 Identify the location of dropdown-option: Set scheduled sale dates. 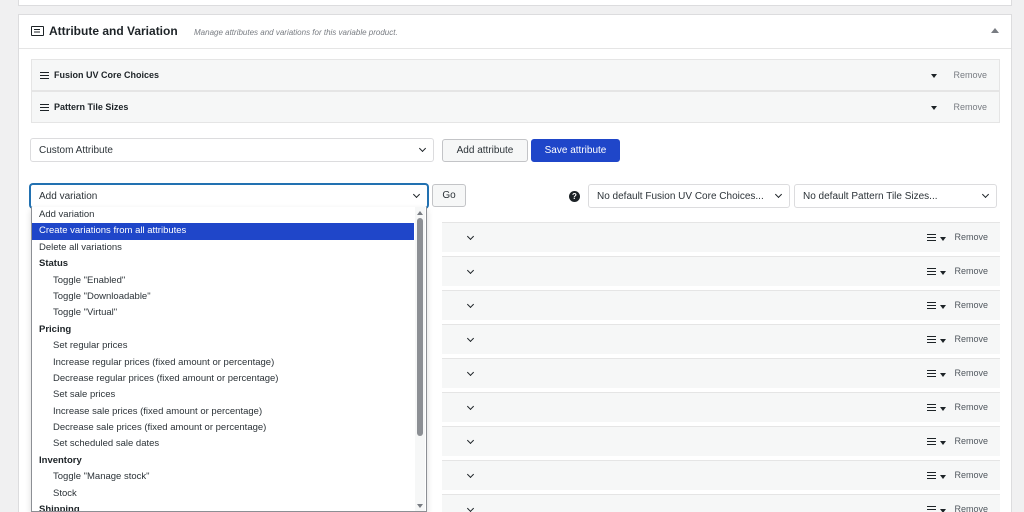
(229, 444).